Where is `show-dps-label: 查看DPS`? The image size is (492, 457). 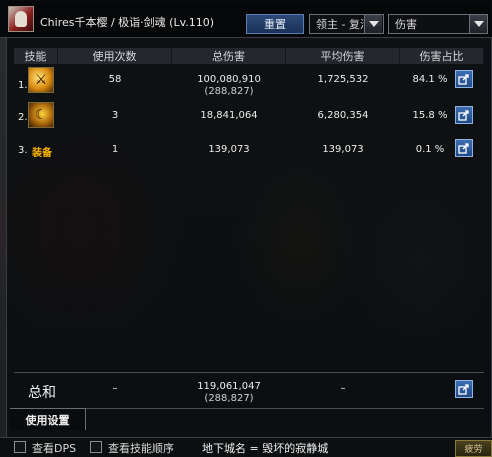
show-dps-label: 查看DPS is located at coordinates (54, 448).